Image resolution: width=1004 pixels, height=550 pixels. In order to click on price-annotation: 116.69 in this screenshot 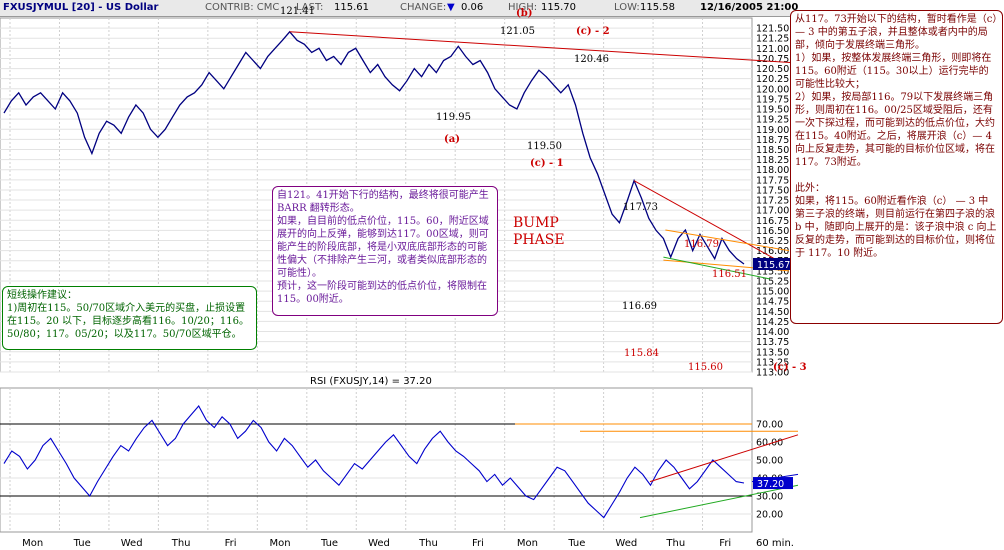, I will do `click(639, 306)`.